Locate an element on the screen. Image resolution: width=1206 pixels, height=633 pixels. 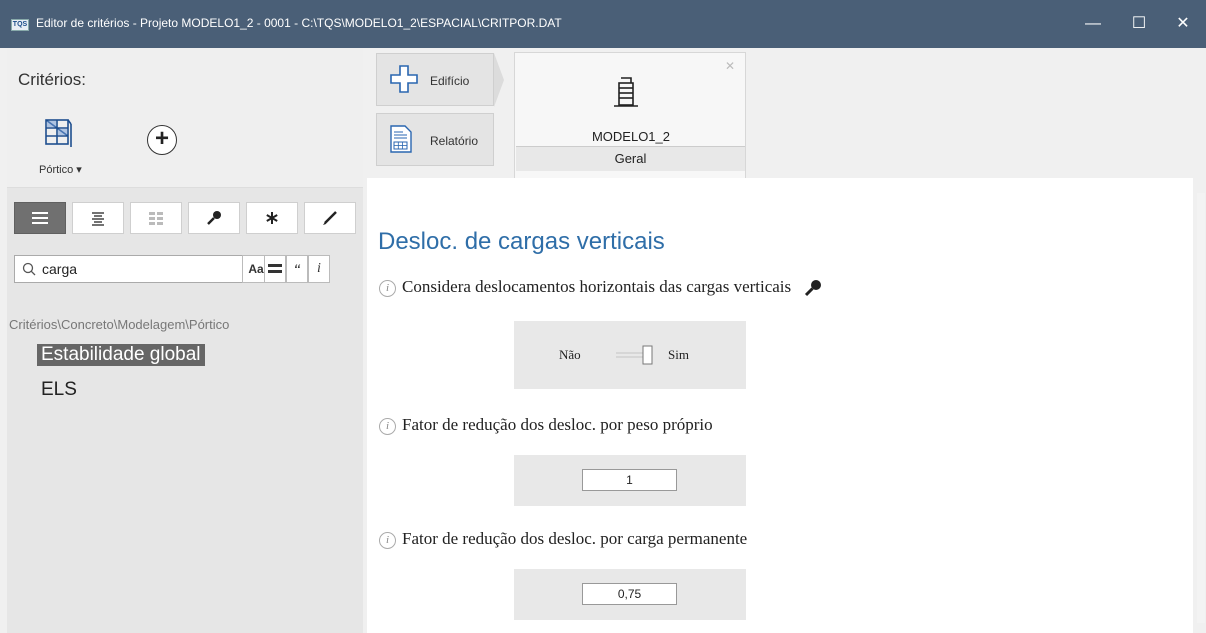
pencil-icon is located at coordinates (330, 218).